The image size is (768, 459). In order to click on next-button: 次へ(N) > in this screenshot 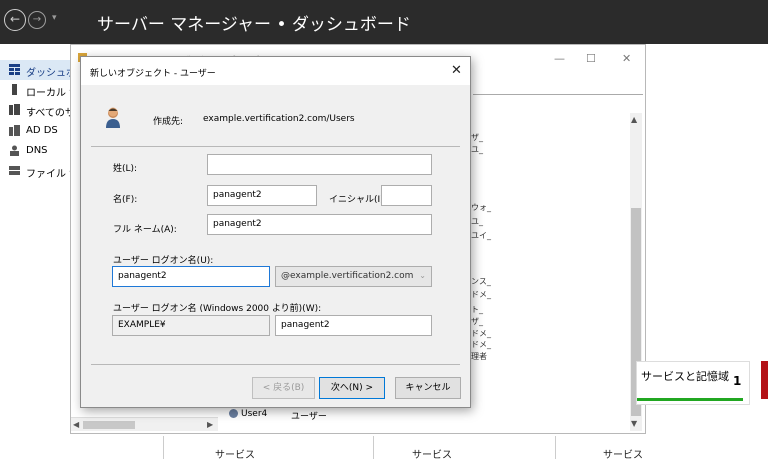, I will do `click(352, 388)`.